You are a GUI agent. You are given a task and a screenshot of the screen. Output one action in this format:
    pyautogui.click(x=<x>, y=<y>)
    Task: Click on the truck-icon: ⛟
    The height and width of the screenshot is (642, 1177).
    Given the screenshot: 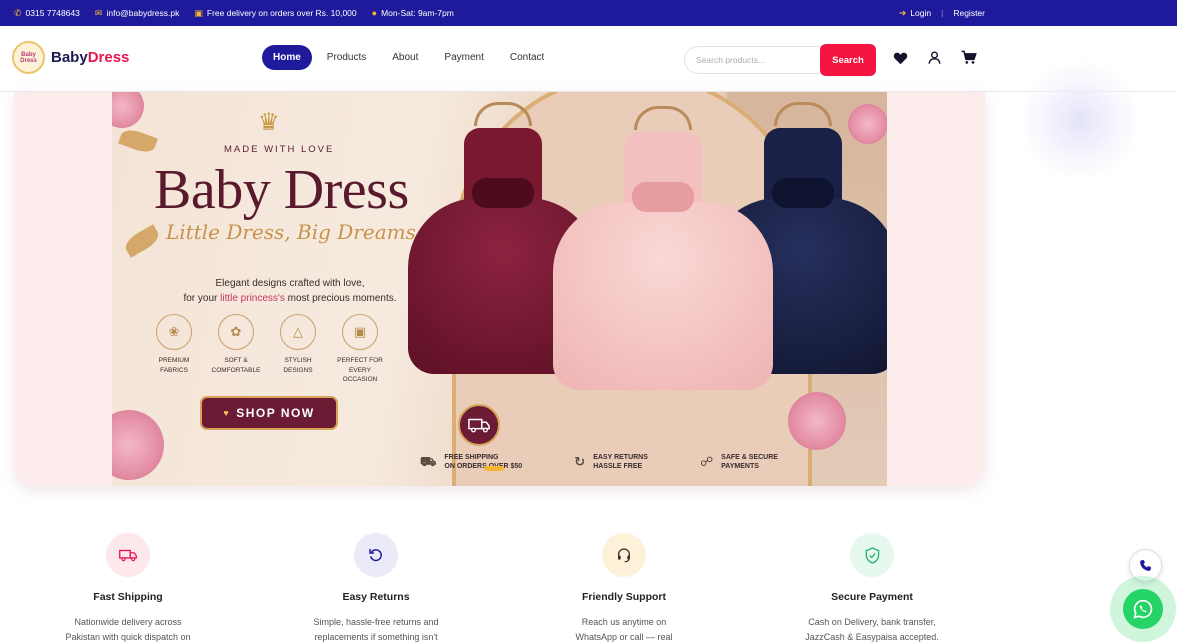 What is the action you would take?
    pyautogui.click(x=428, y=462)
    